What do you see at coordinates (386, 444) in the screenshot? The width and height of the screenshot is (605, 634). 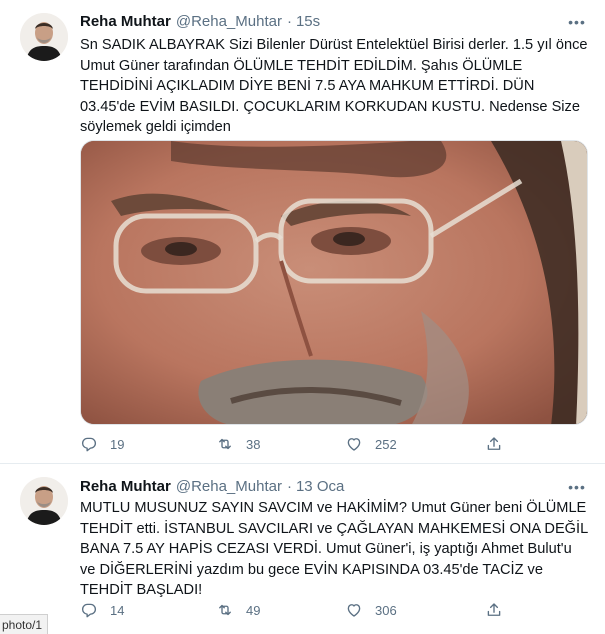 I see `like-count: 252` at bounding box center [386, 444].